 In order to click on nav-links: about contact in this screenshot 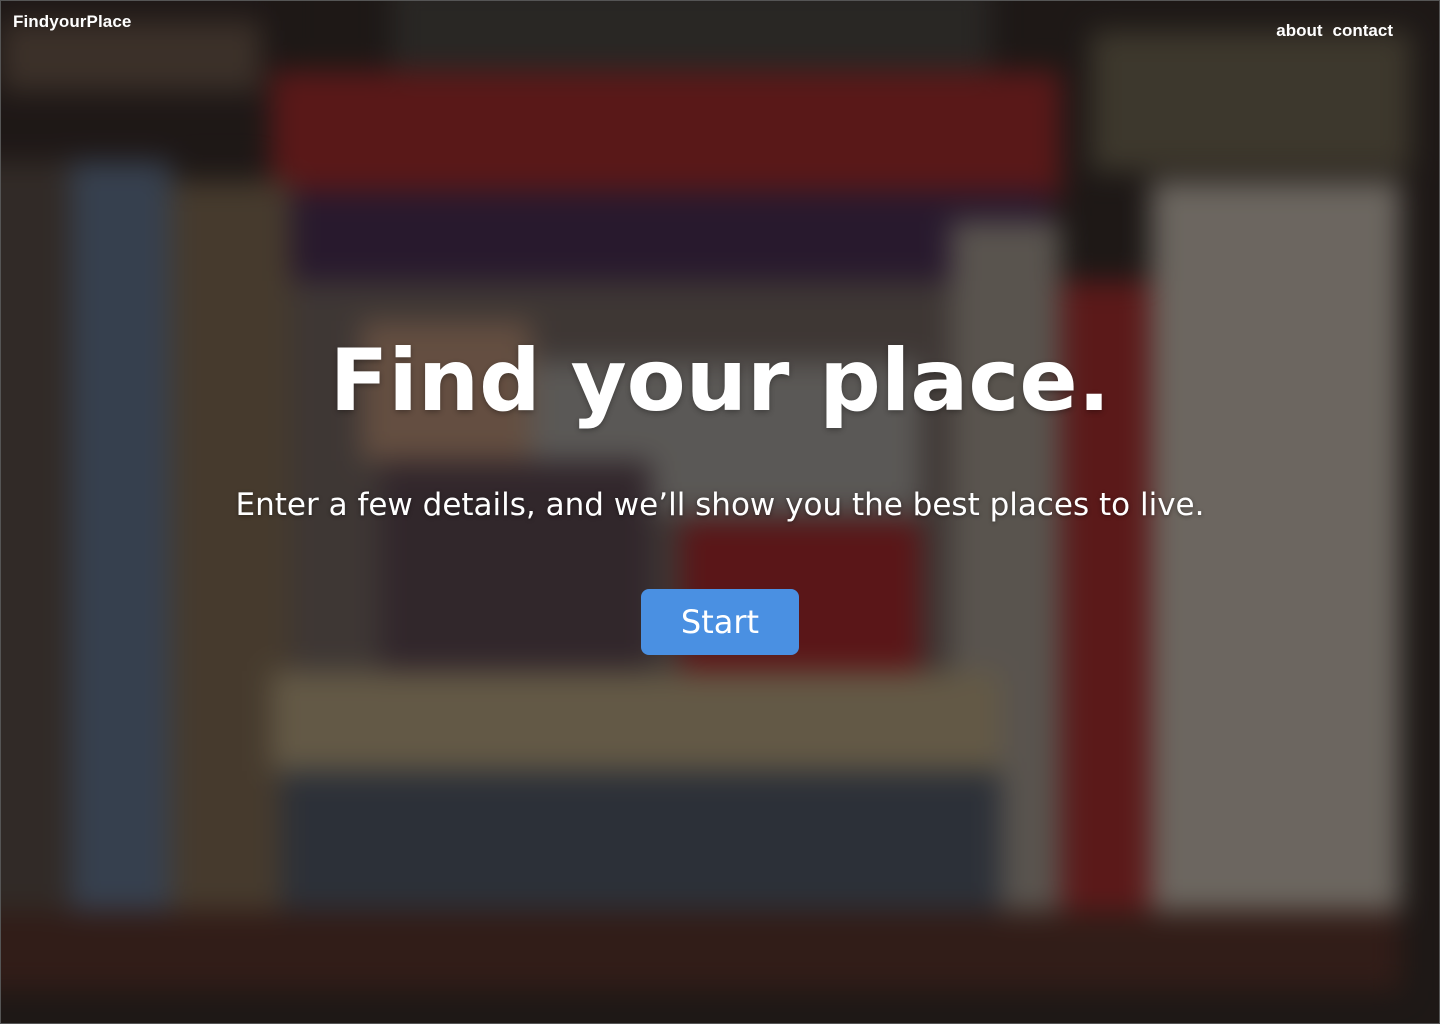, I will do `click(1334, 31)`.